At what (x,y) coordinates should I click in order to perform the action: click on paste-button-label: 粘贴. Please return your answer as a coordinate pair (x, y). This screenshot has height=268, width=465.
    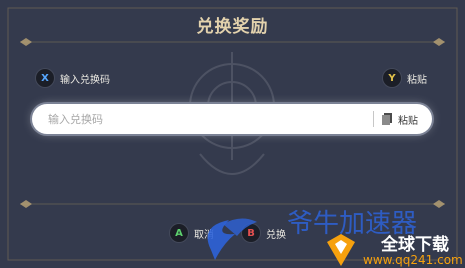
    Looking at the image, I should click on (408, 121).